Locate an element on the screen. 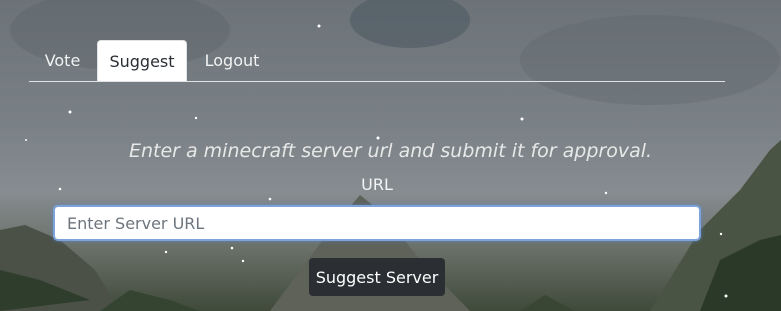 The image size is (781, 311). tab-logout: Logout is located at coordinates (232, 60).